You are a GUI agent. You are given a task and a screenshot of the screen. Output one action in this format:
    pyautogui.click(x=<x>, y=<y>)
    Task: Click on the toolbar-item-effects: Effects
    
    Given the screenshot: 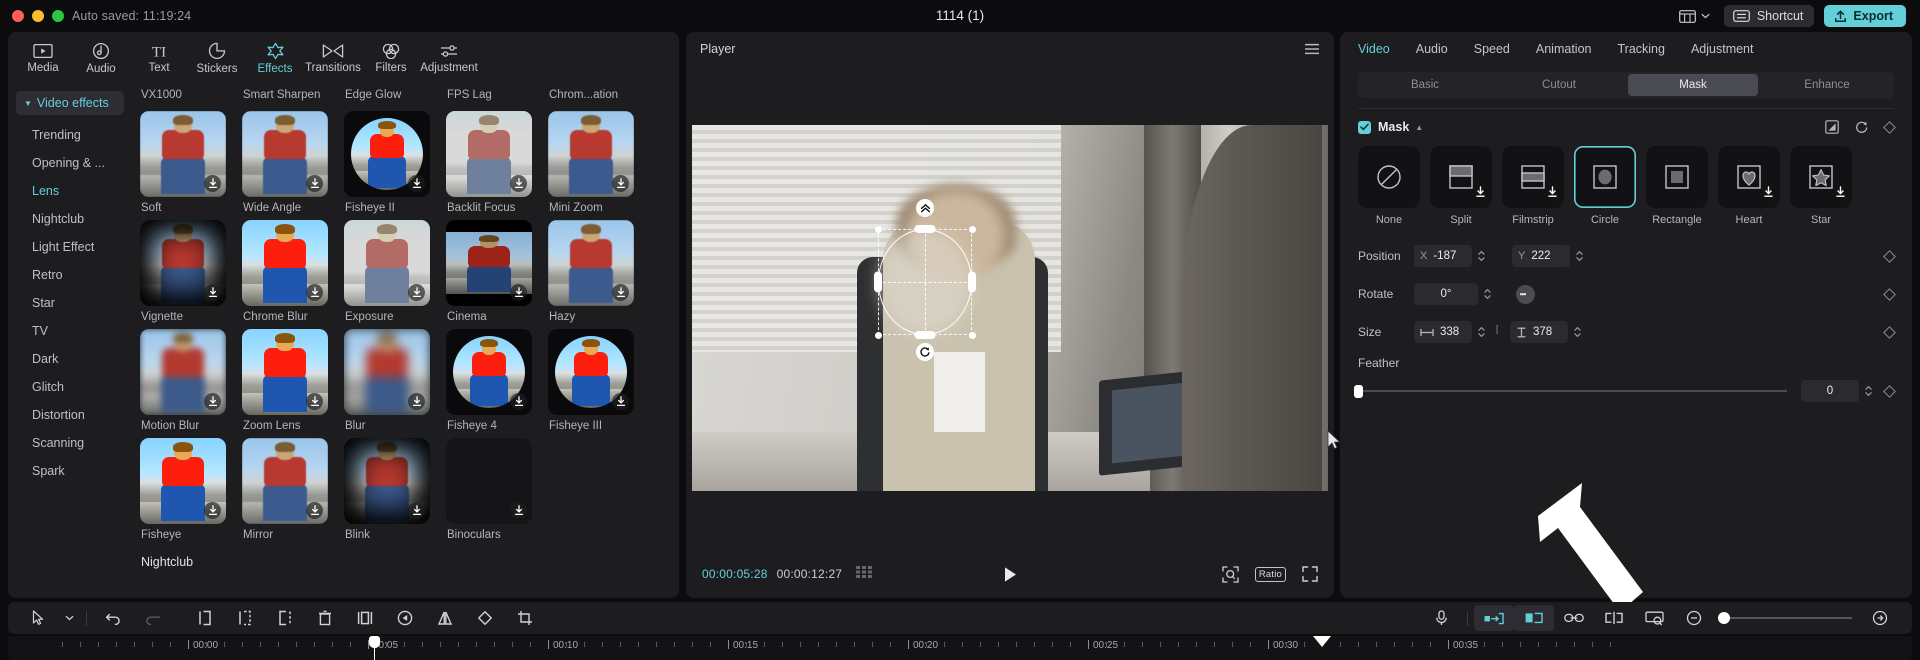 What is the action you would take?
    pyautogui.click(x=275, y=58)
    